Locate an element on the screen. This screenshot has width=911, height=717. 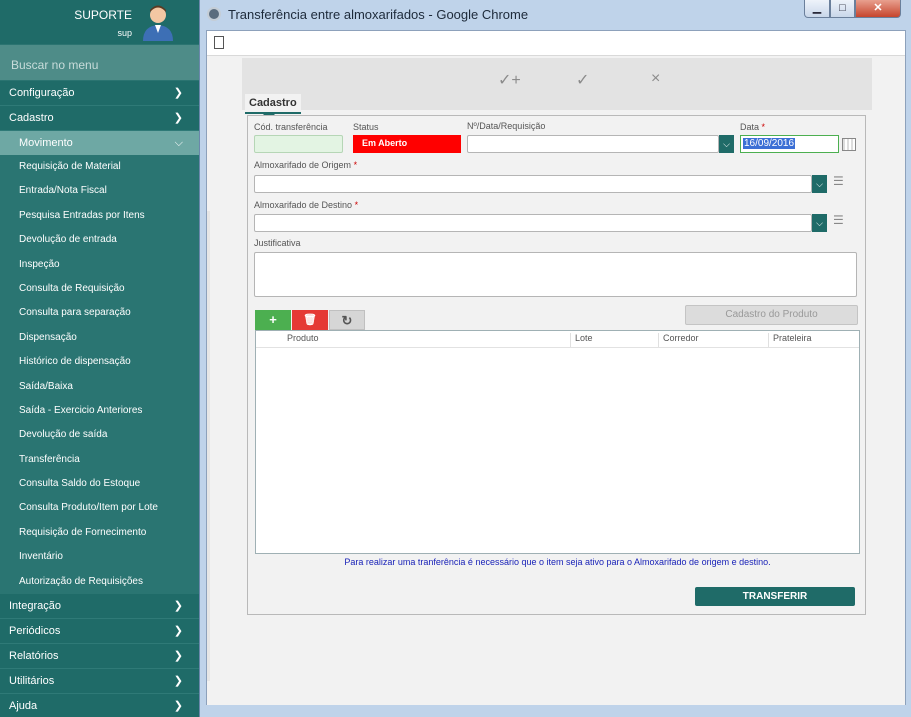
save-button: ✓ is located at coordinates (582, 80).